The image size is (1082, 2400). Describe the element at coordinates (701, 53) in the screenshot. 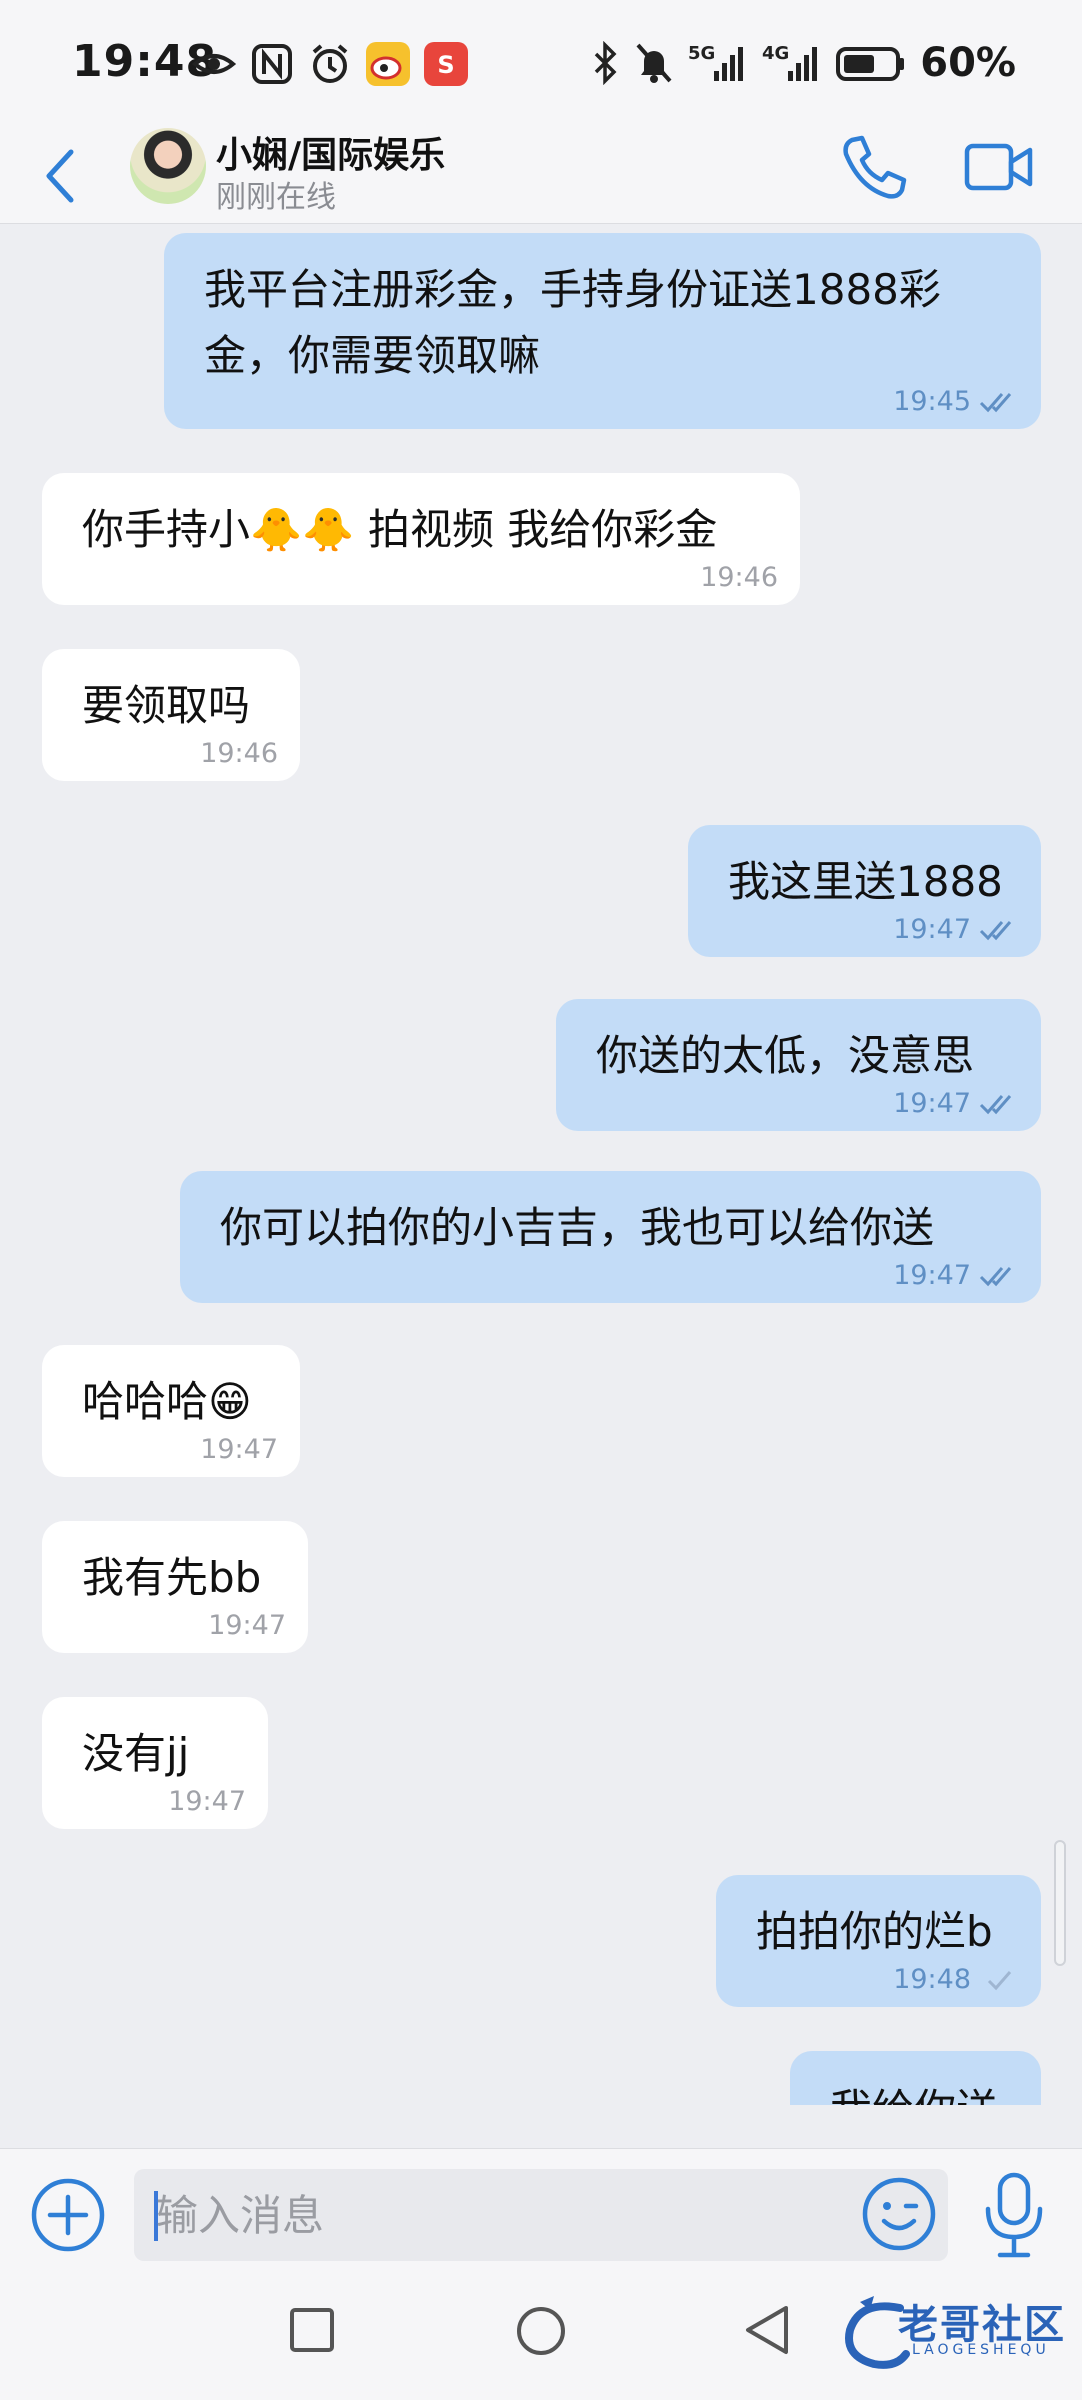

I see `svg-text: 5G` at that location.